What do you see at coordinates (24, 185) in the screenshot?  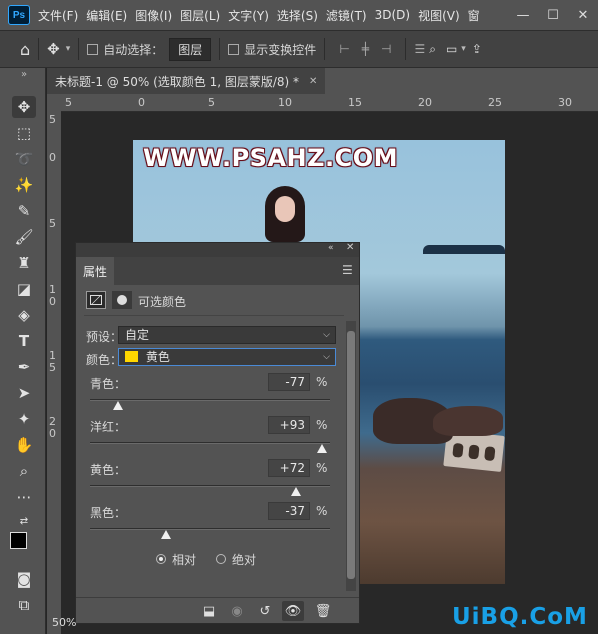 I see `magic-wand-tool-icon: ✨` at bounding box center [24, 185].